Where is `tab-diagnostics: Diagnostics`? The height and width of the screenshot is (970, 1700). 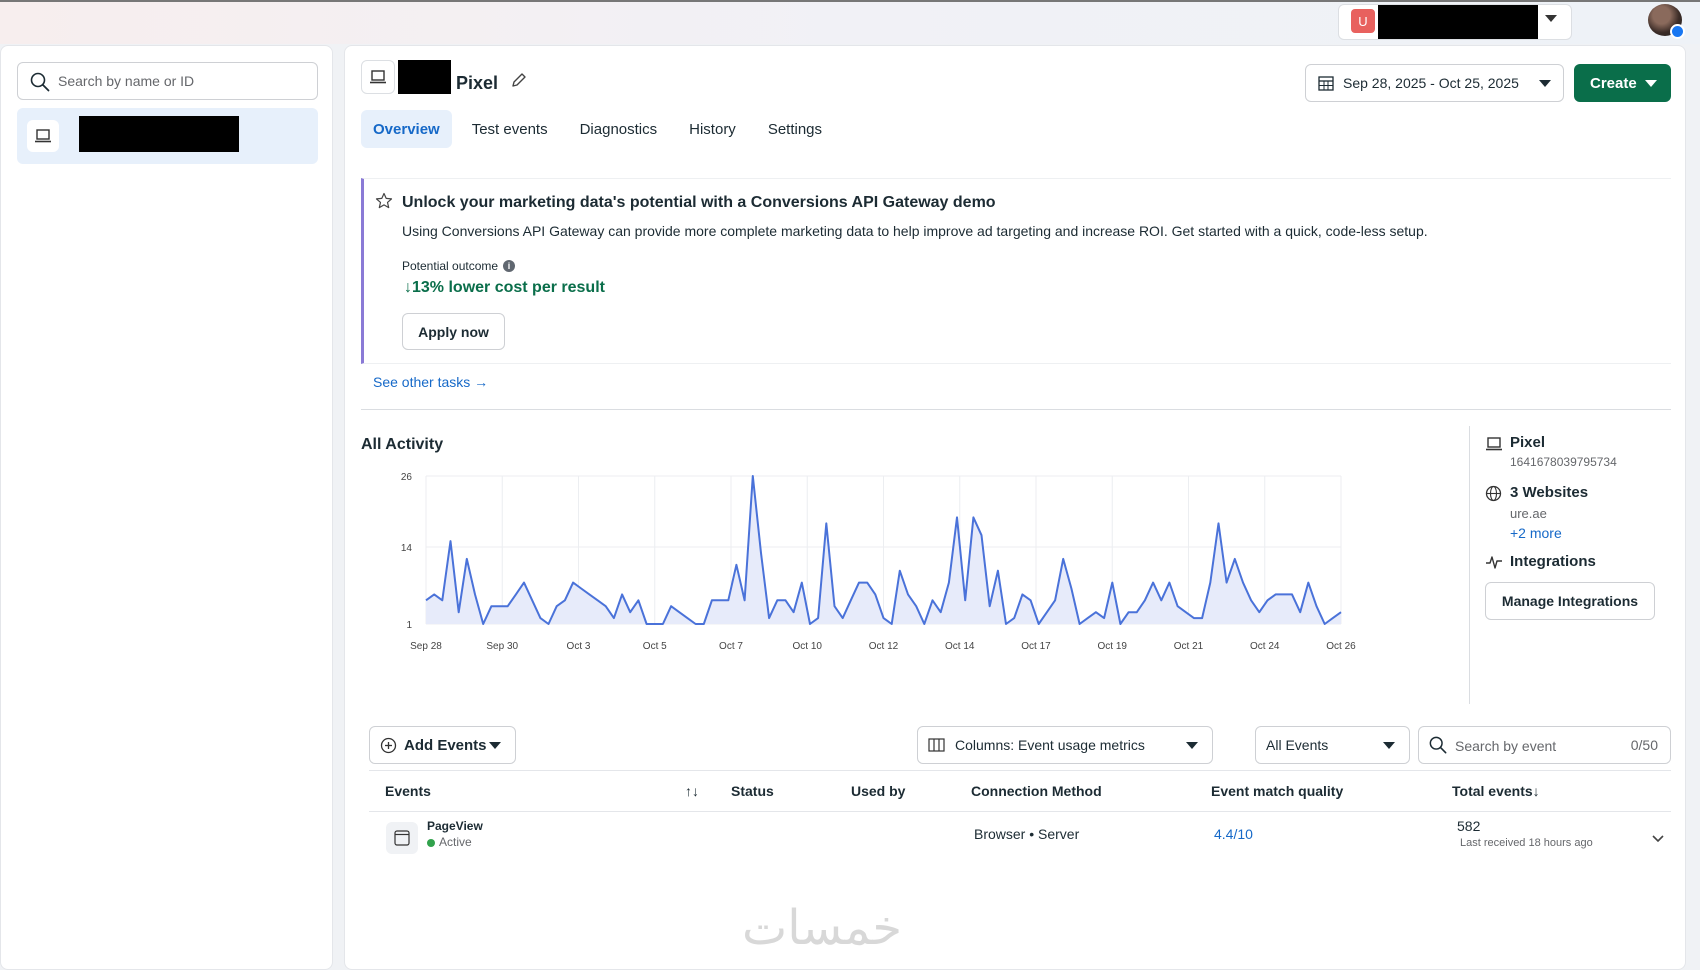
tab-diagnostics: Diagnostics is located at coordinates (619, 129).